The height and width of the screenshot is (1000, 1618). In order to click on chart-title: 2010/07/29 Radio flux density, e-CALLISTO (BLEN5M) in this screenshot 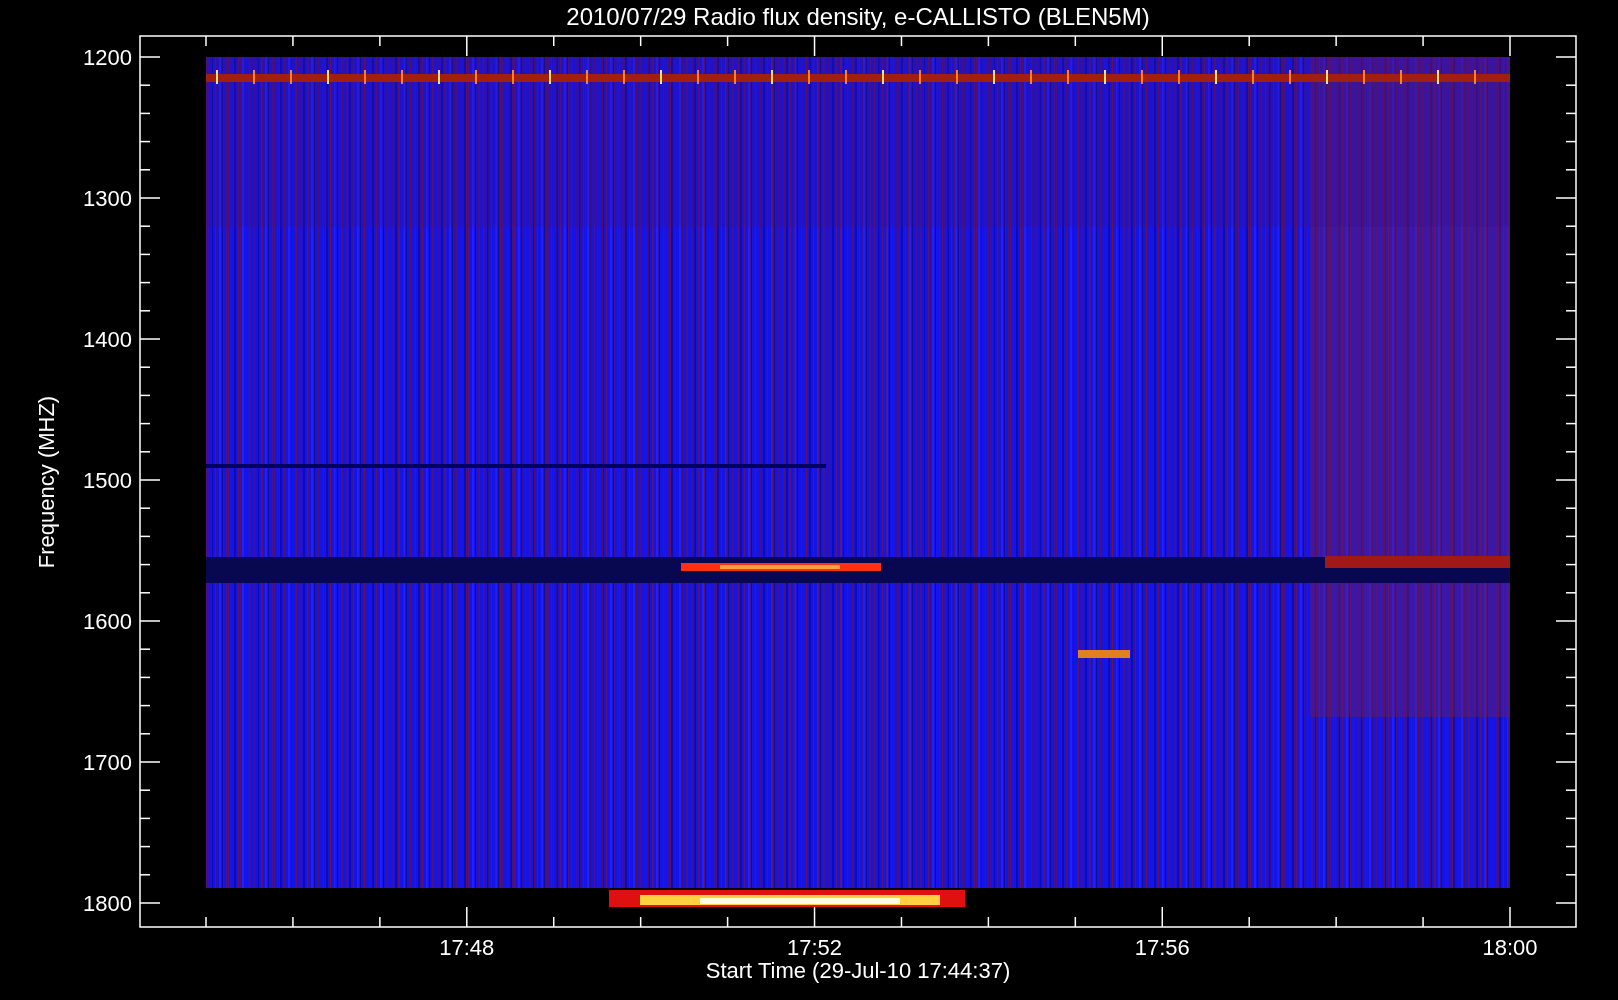, I will do `click(858, 16)`.